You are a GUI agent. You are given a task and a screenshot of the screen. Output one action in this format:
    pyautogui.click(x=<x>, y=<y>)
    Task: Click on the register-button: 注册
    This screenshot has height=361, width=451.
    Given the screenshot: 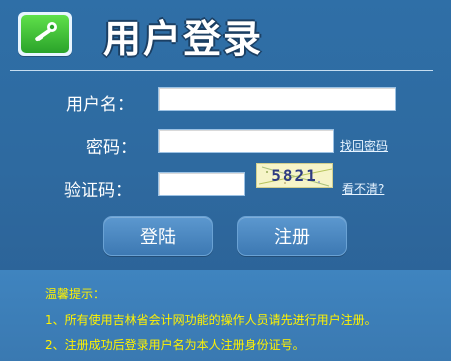 What is the action you would take?
    pyautogui.click(x=292, y=236)
    